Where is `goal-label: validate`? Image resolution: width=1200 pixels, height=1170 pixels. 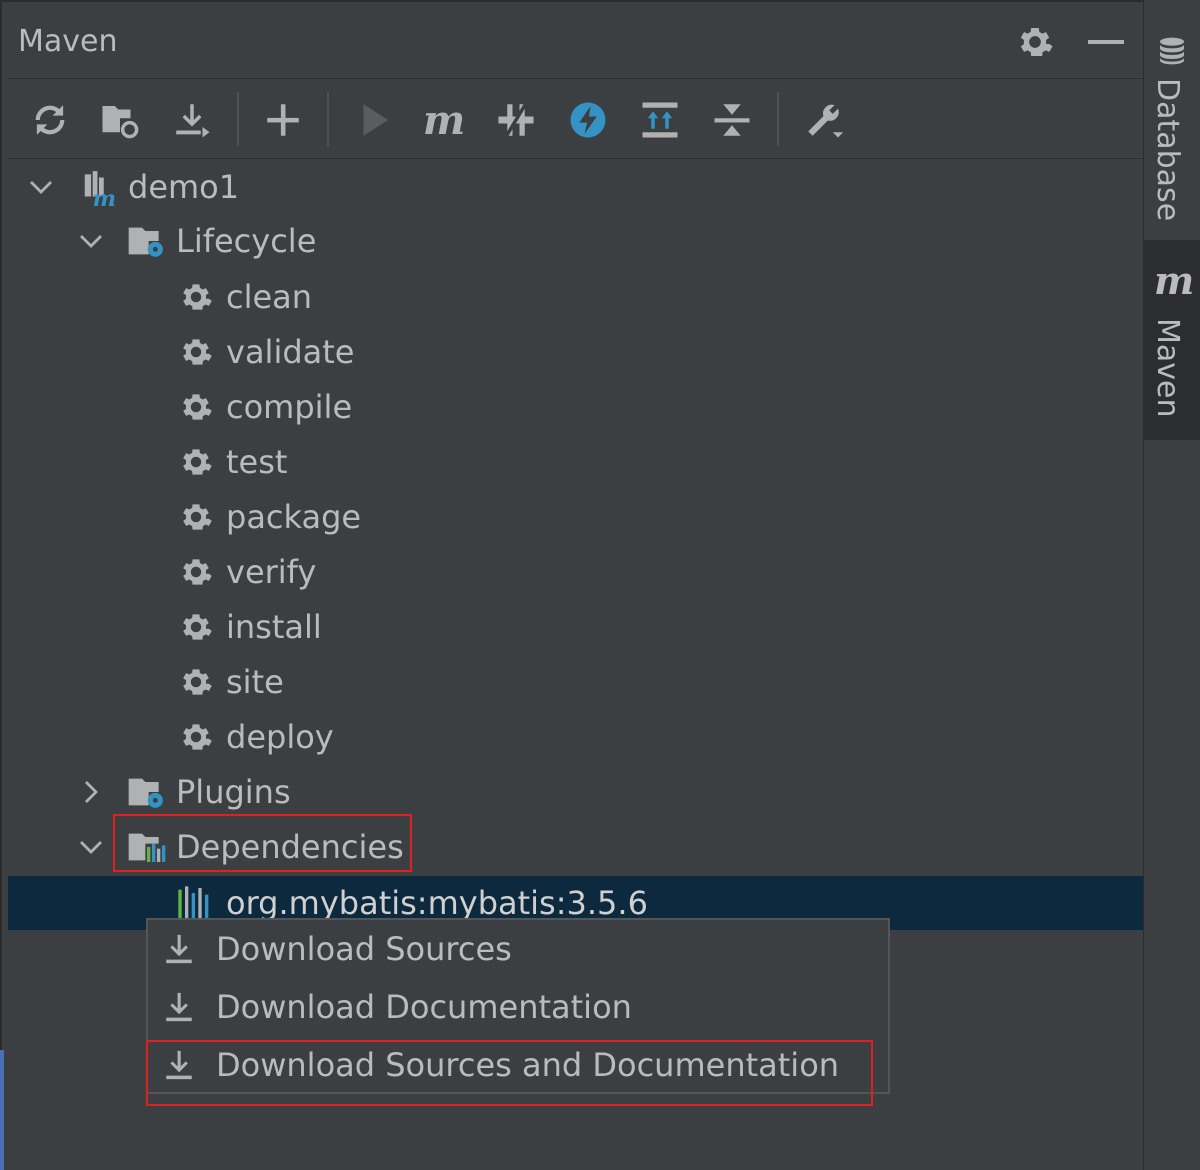
goal-label: validate is located at coordinates (290, 352).